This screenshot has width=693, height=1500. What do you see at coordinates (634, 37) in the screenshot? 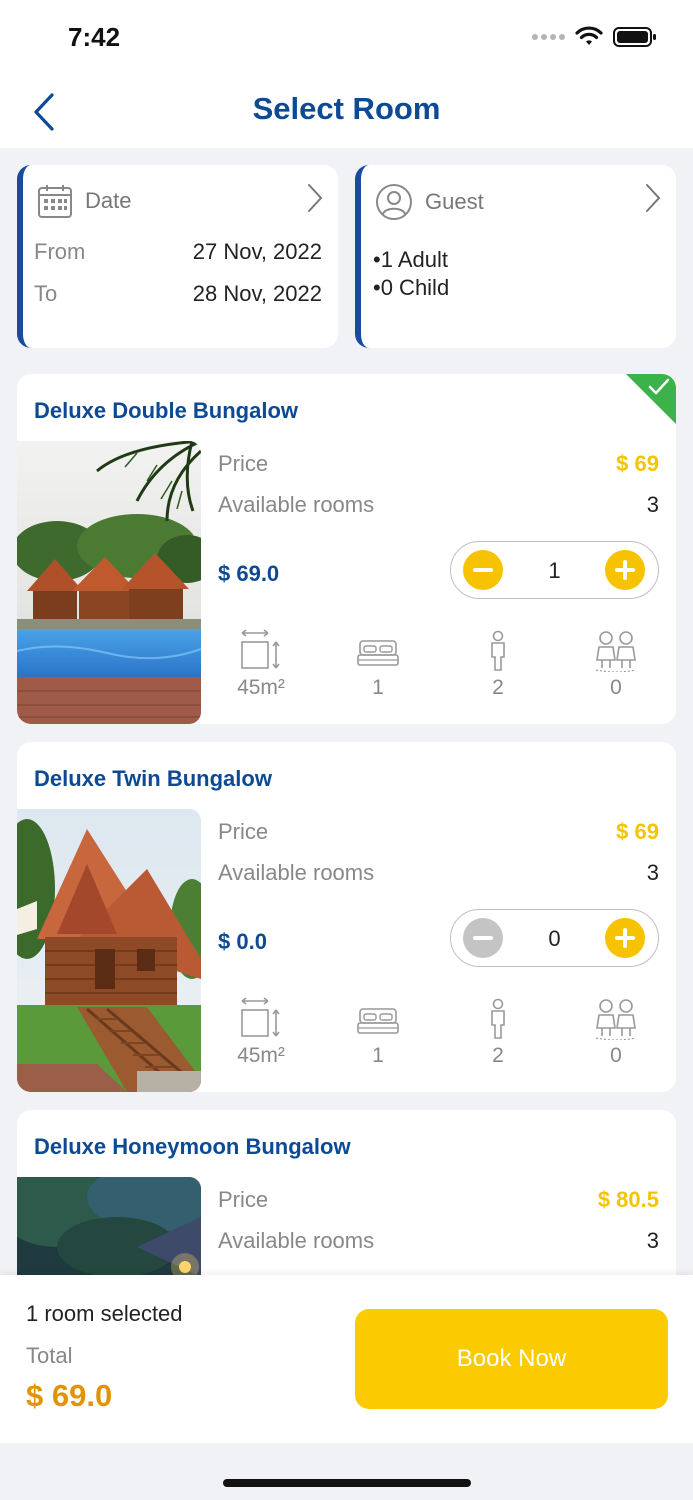
I see `battery-icon` at bounding box center [634, 37].